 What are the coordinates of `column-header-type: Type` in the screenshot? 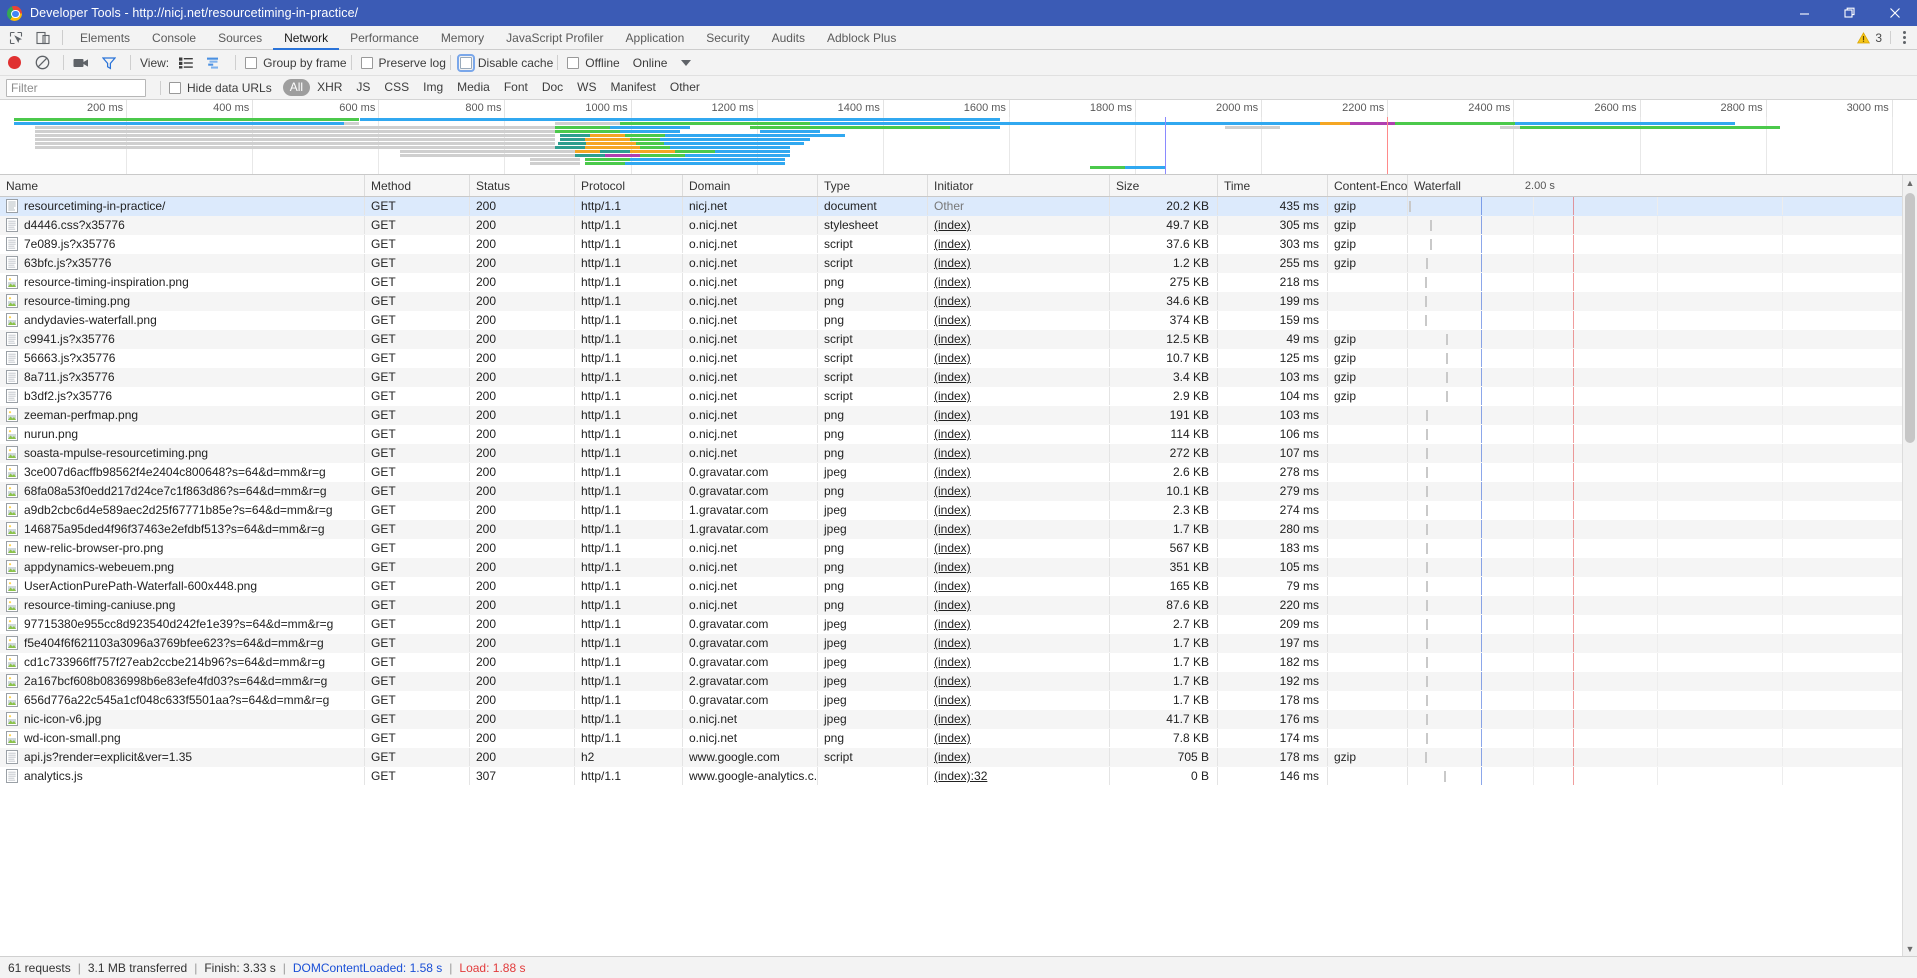 It's located at (873, 185).